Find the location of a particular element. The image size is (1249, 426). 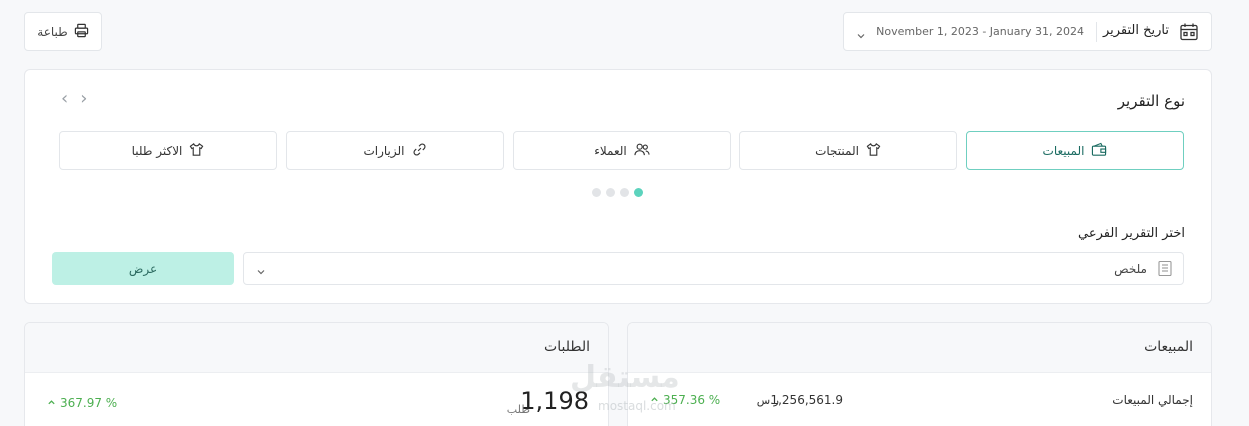

report-type-title: نوع التقرير is located at coordinates (1151, 101).